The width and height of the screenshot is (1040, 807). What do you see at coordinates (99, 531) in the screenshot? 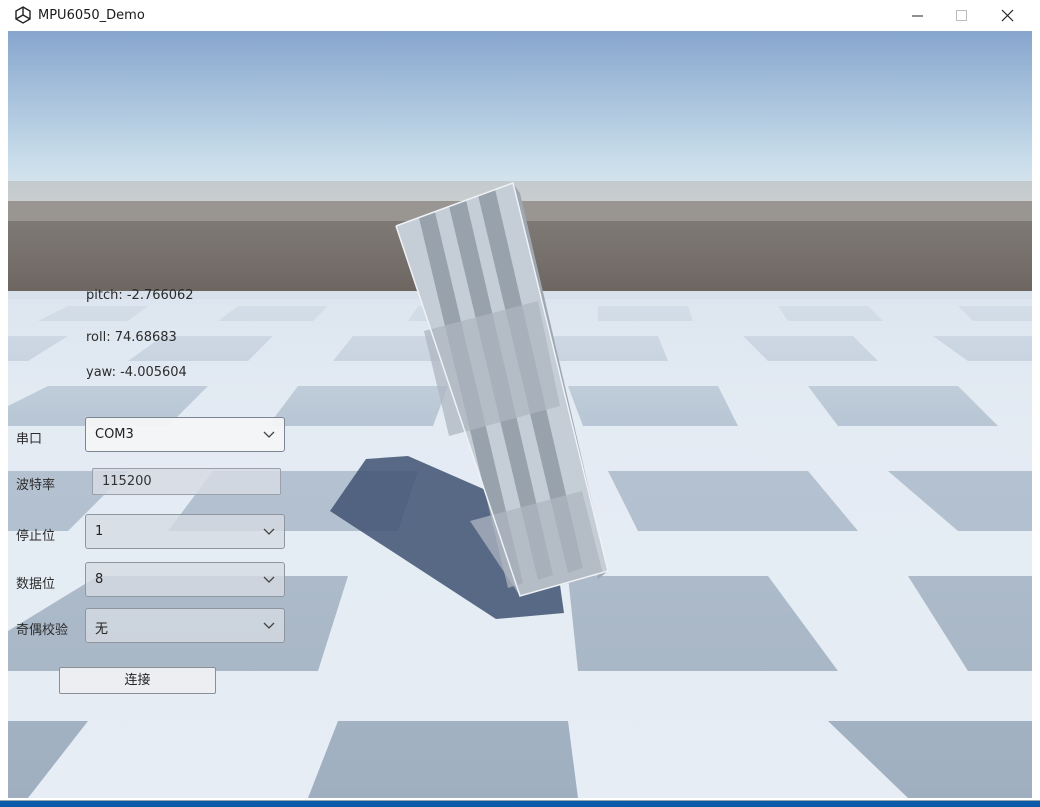
I see `stopbits-value: 1` at bounding box center [99, 531].